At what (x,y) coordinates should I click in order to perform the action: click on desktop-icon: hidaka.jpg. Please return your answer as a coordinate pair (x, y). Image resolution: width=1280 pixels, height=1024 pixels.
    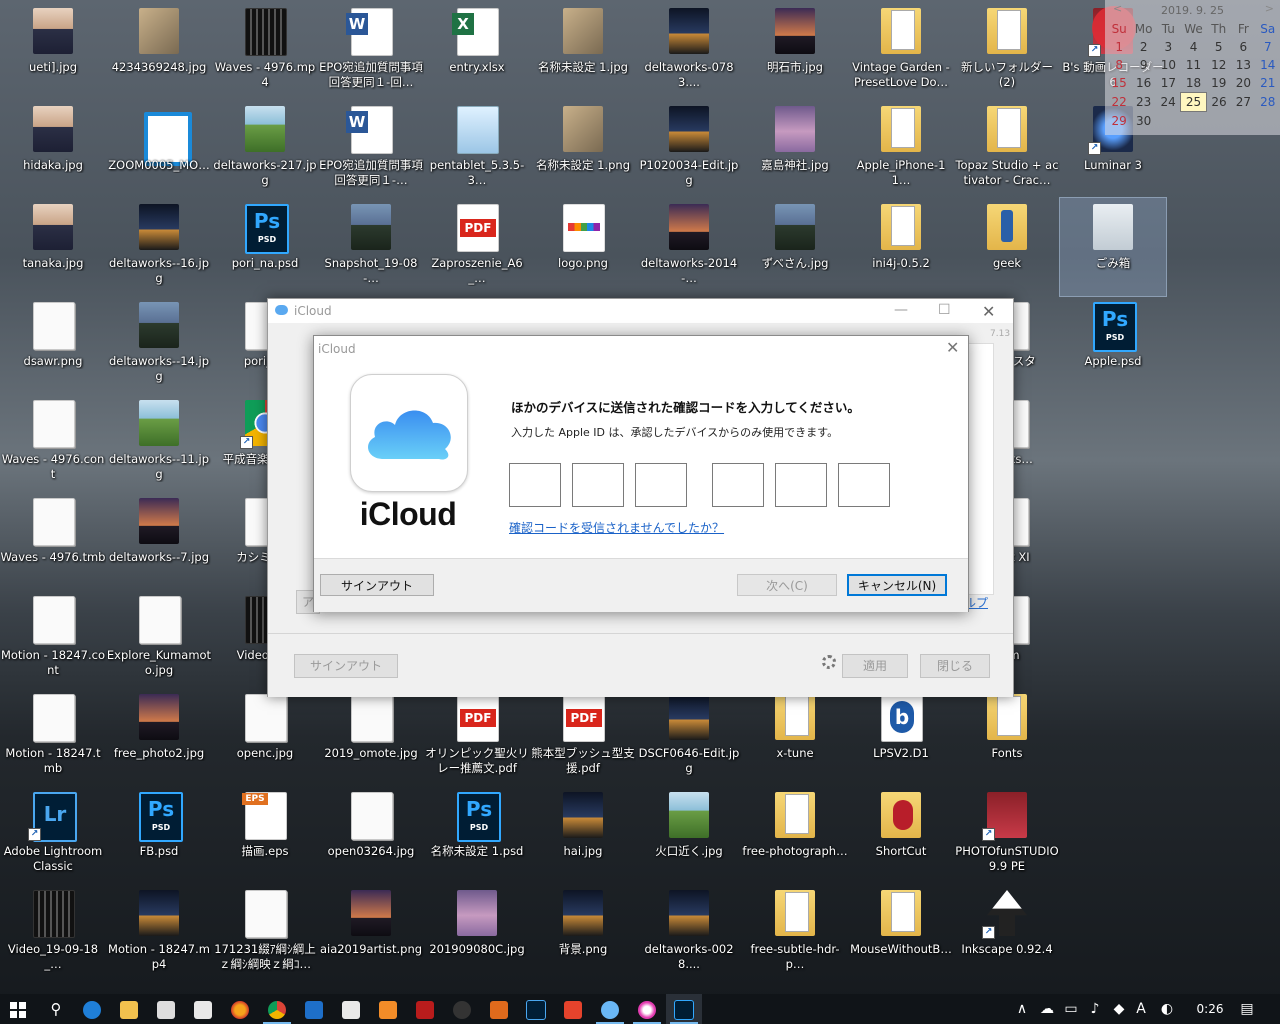
    Looking at the image, I should click on (53, 149).